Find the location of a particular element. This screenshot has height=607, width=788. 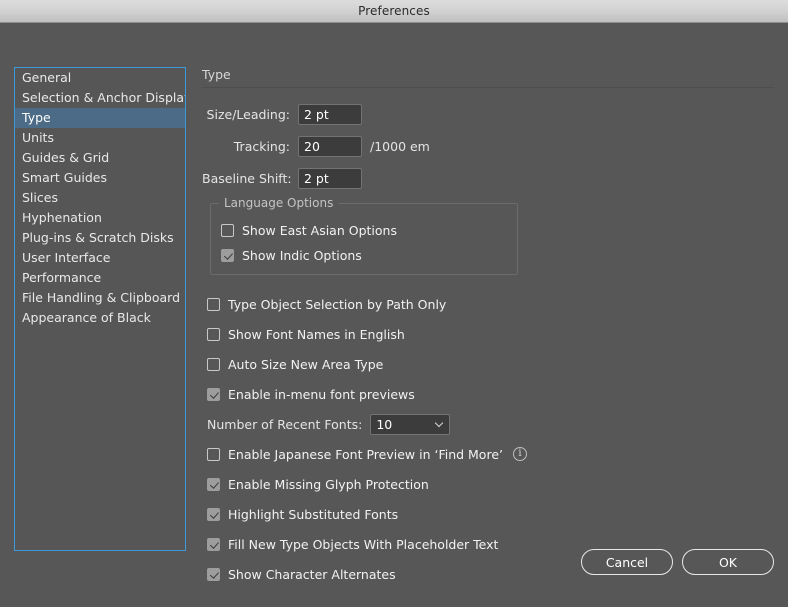

type-option-label: Enable in-menu font previews is located at coordinates (321, 394).